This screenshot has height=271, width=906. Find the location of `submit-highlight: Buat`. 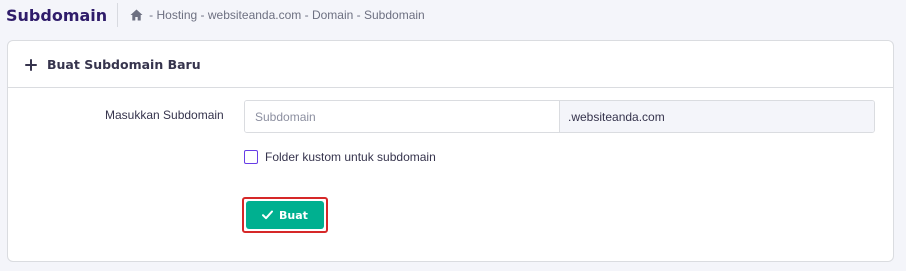

submit-highlight: Buat is located at coordinates (285, 215).